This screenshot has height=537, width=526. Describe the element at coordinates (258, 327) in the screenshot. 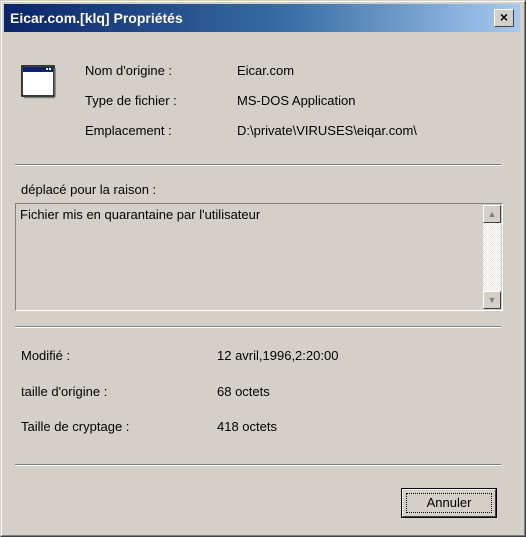

I see `divider-middle` at that location.